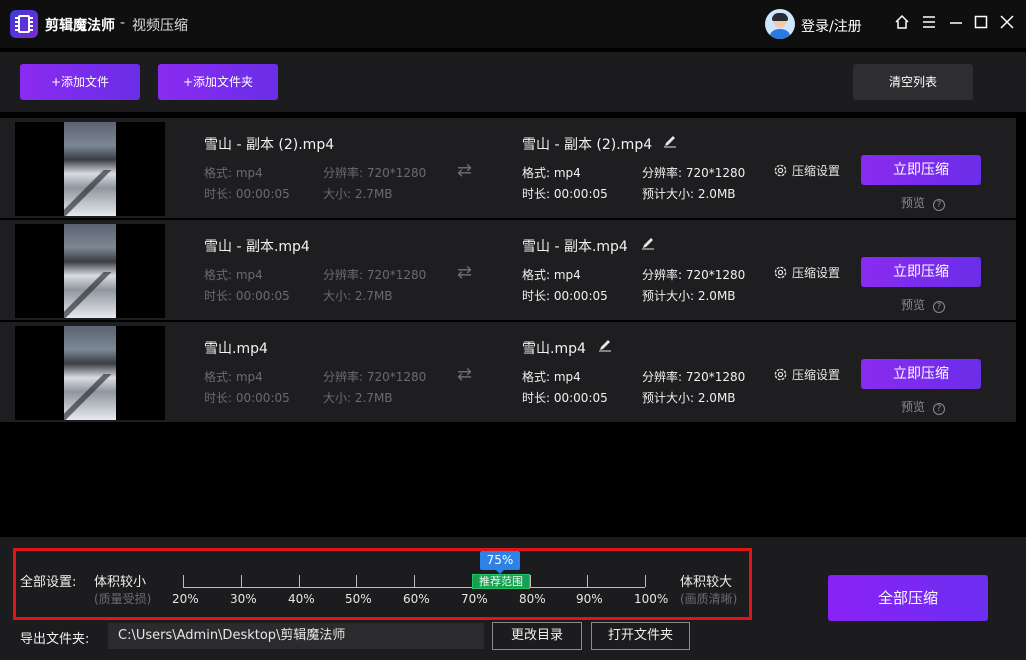 The height and width of the screenshot is (660, 1026). Describe the element at coordinates (500, 560) in the screenshot. I see `slider-value-badge: 75%` at that location.